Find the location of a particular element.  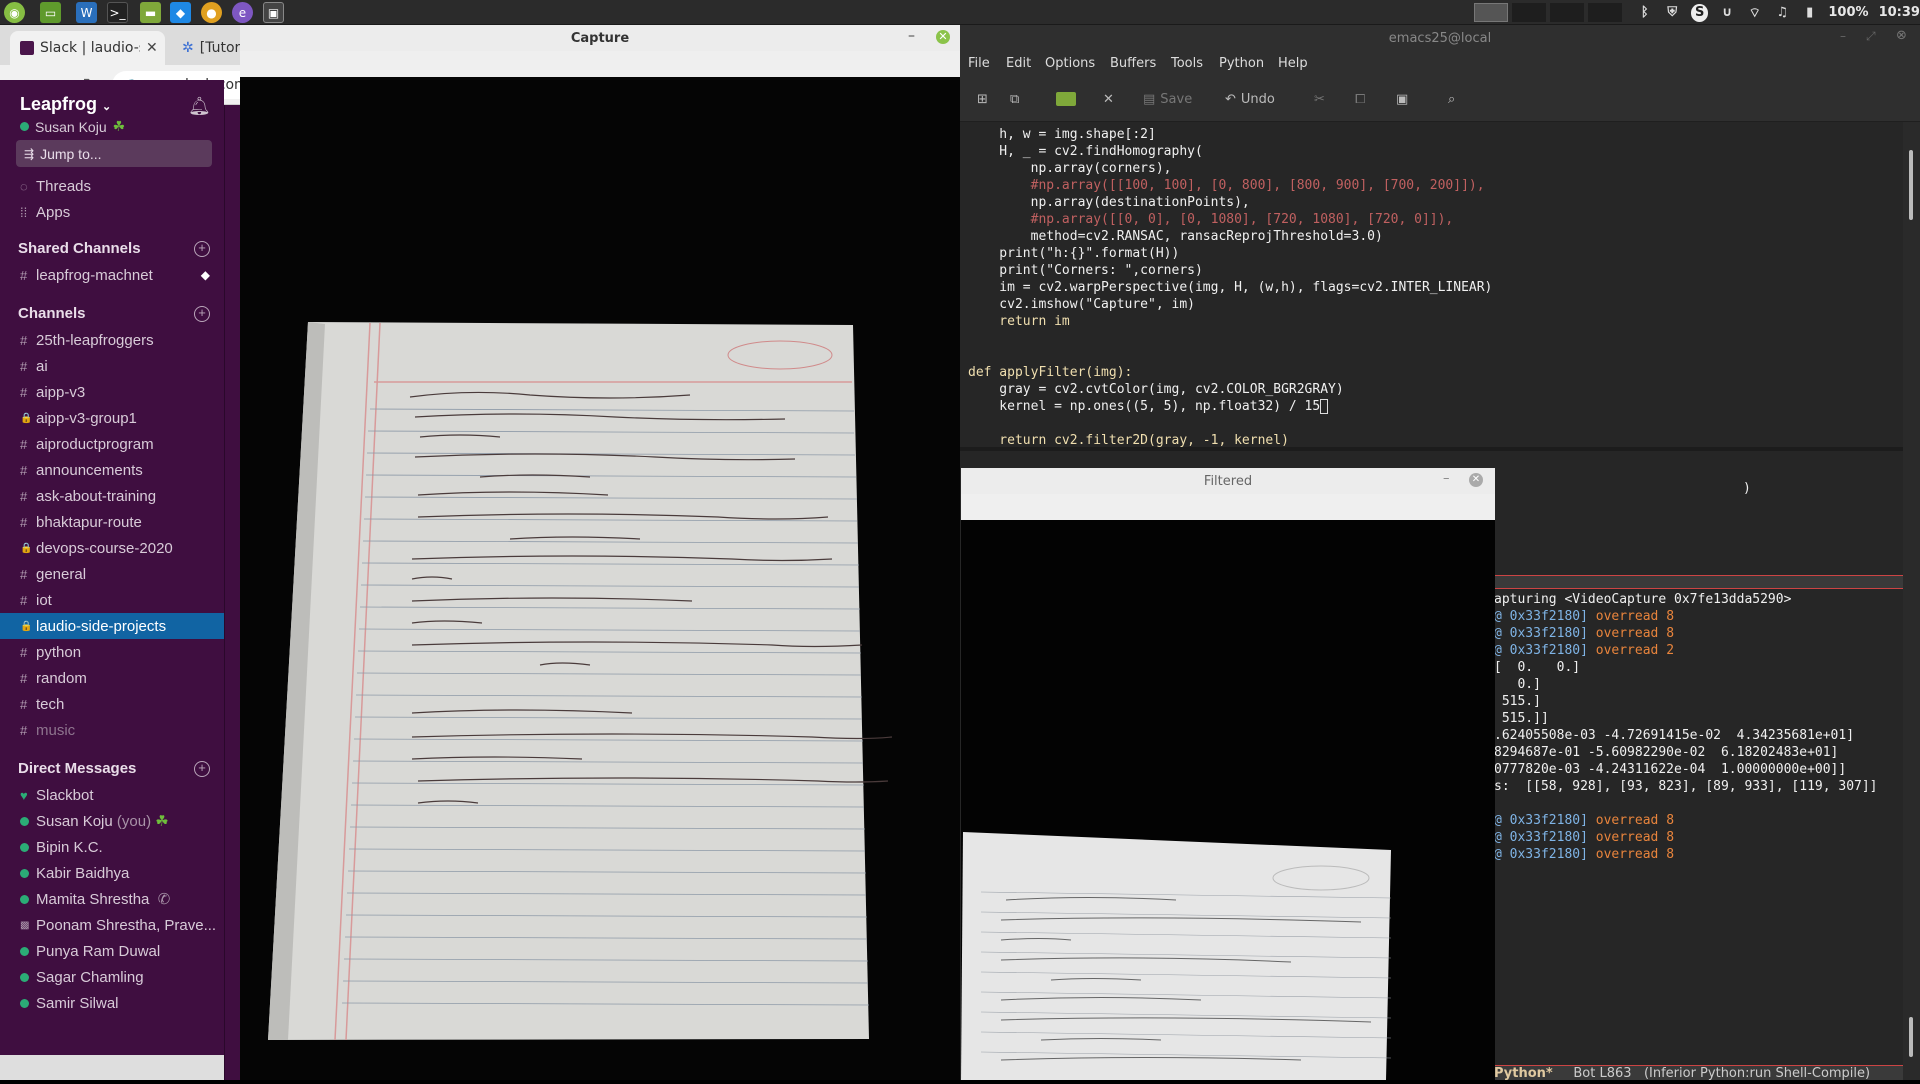

shield-icon: ⛨ is located at coordinates (1671, 13).